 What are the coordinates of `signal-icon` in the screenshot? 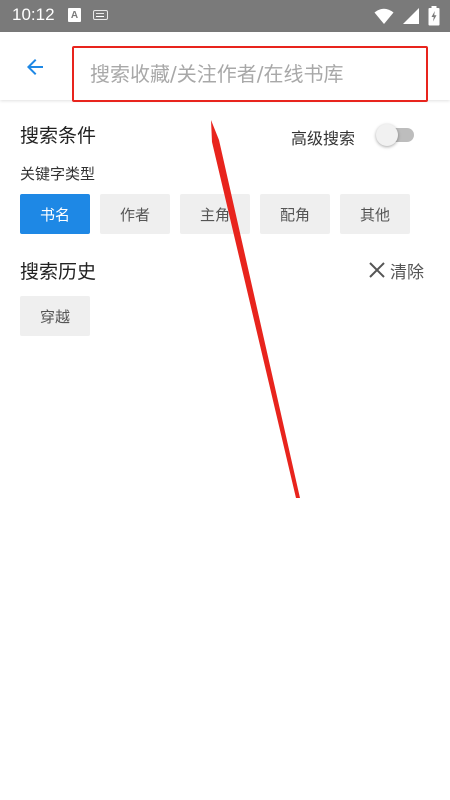 It's located at (411, 16).